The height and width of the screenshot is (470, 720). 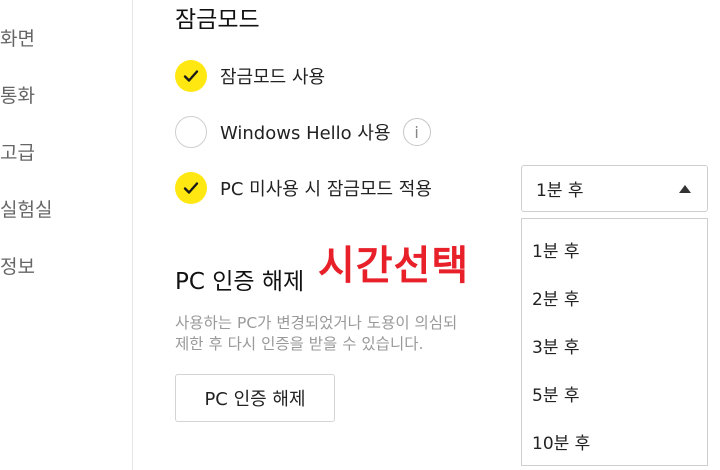 I want to click on lock-mode-option: 잠금모드 사용, so click(x=250, y=76).